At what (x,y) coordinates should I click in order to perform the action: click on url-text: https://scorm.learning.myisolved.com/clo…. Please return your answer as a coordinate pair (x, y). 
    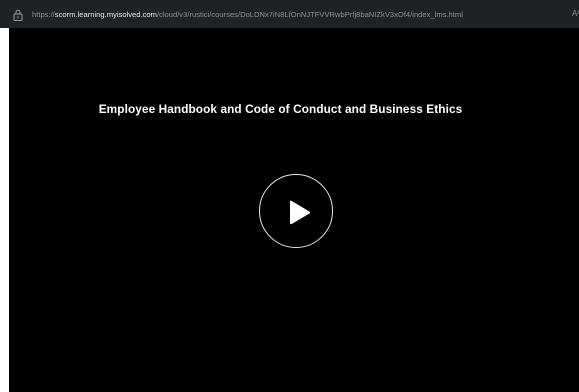
    Looking at the image, I should click on (247, 14).